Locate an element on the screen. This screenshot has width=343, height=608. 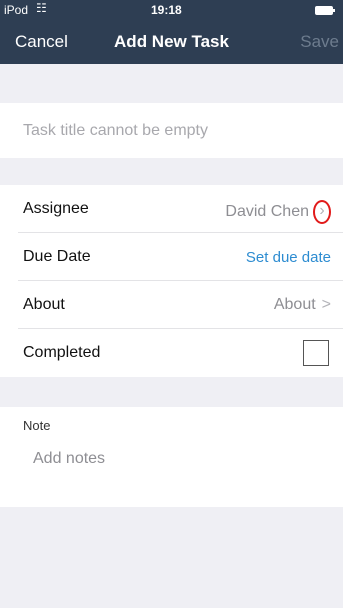
status-bar: iPod ☷ 19:18 is located at coordinates (171, 10).